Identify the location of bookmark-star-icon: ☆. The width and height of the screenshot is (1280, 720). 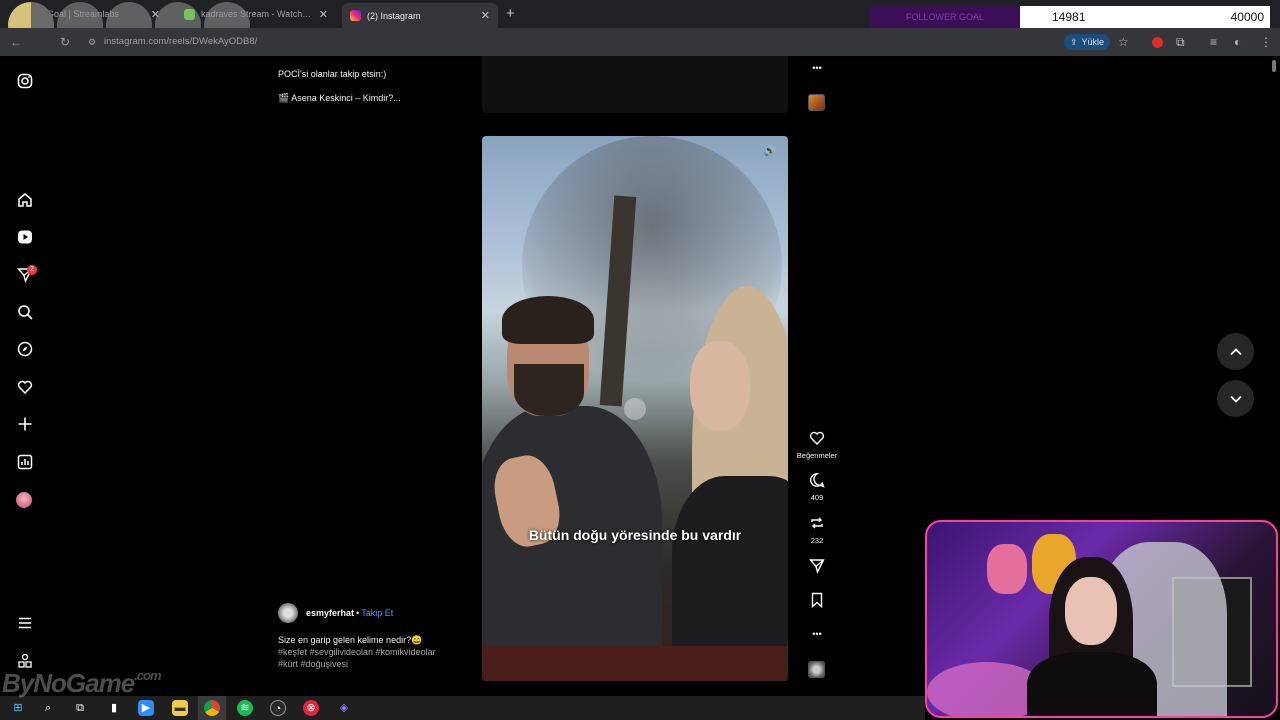
(1123, 42).